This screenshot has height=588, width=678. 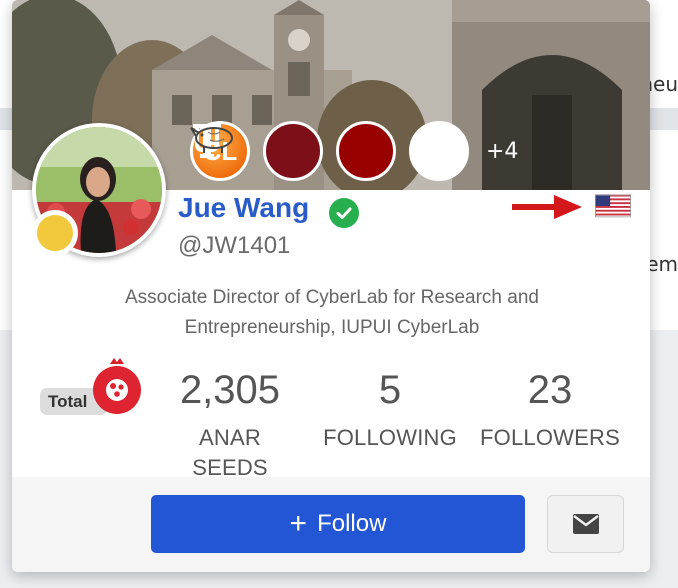 I want to click on stat-followers: 23 FOLLOWERS, so click(x=550, y=409).